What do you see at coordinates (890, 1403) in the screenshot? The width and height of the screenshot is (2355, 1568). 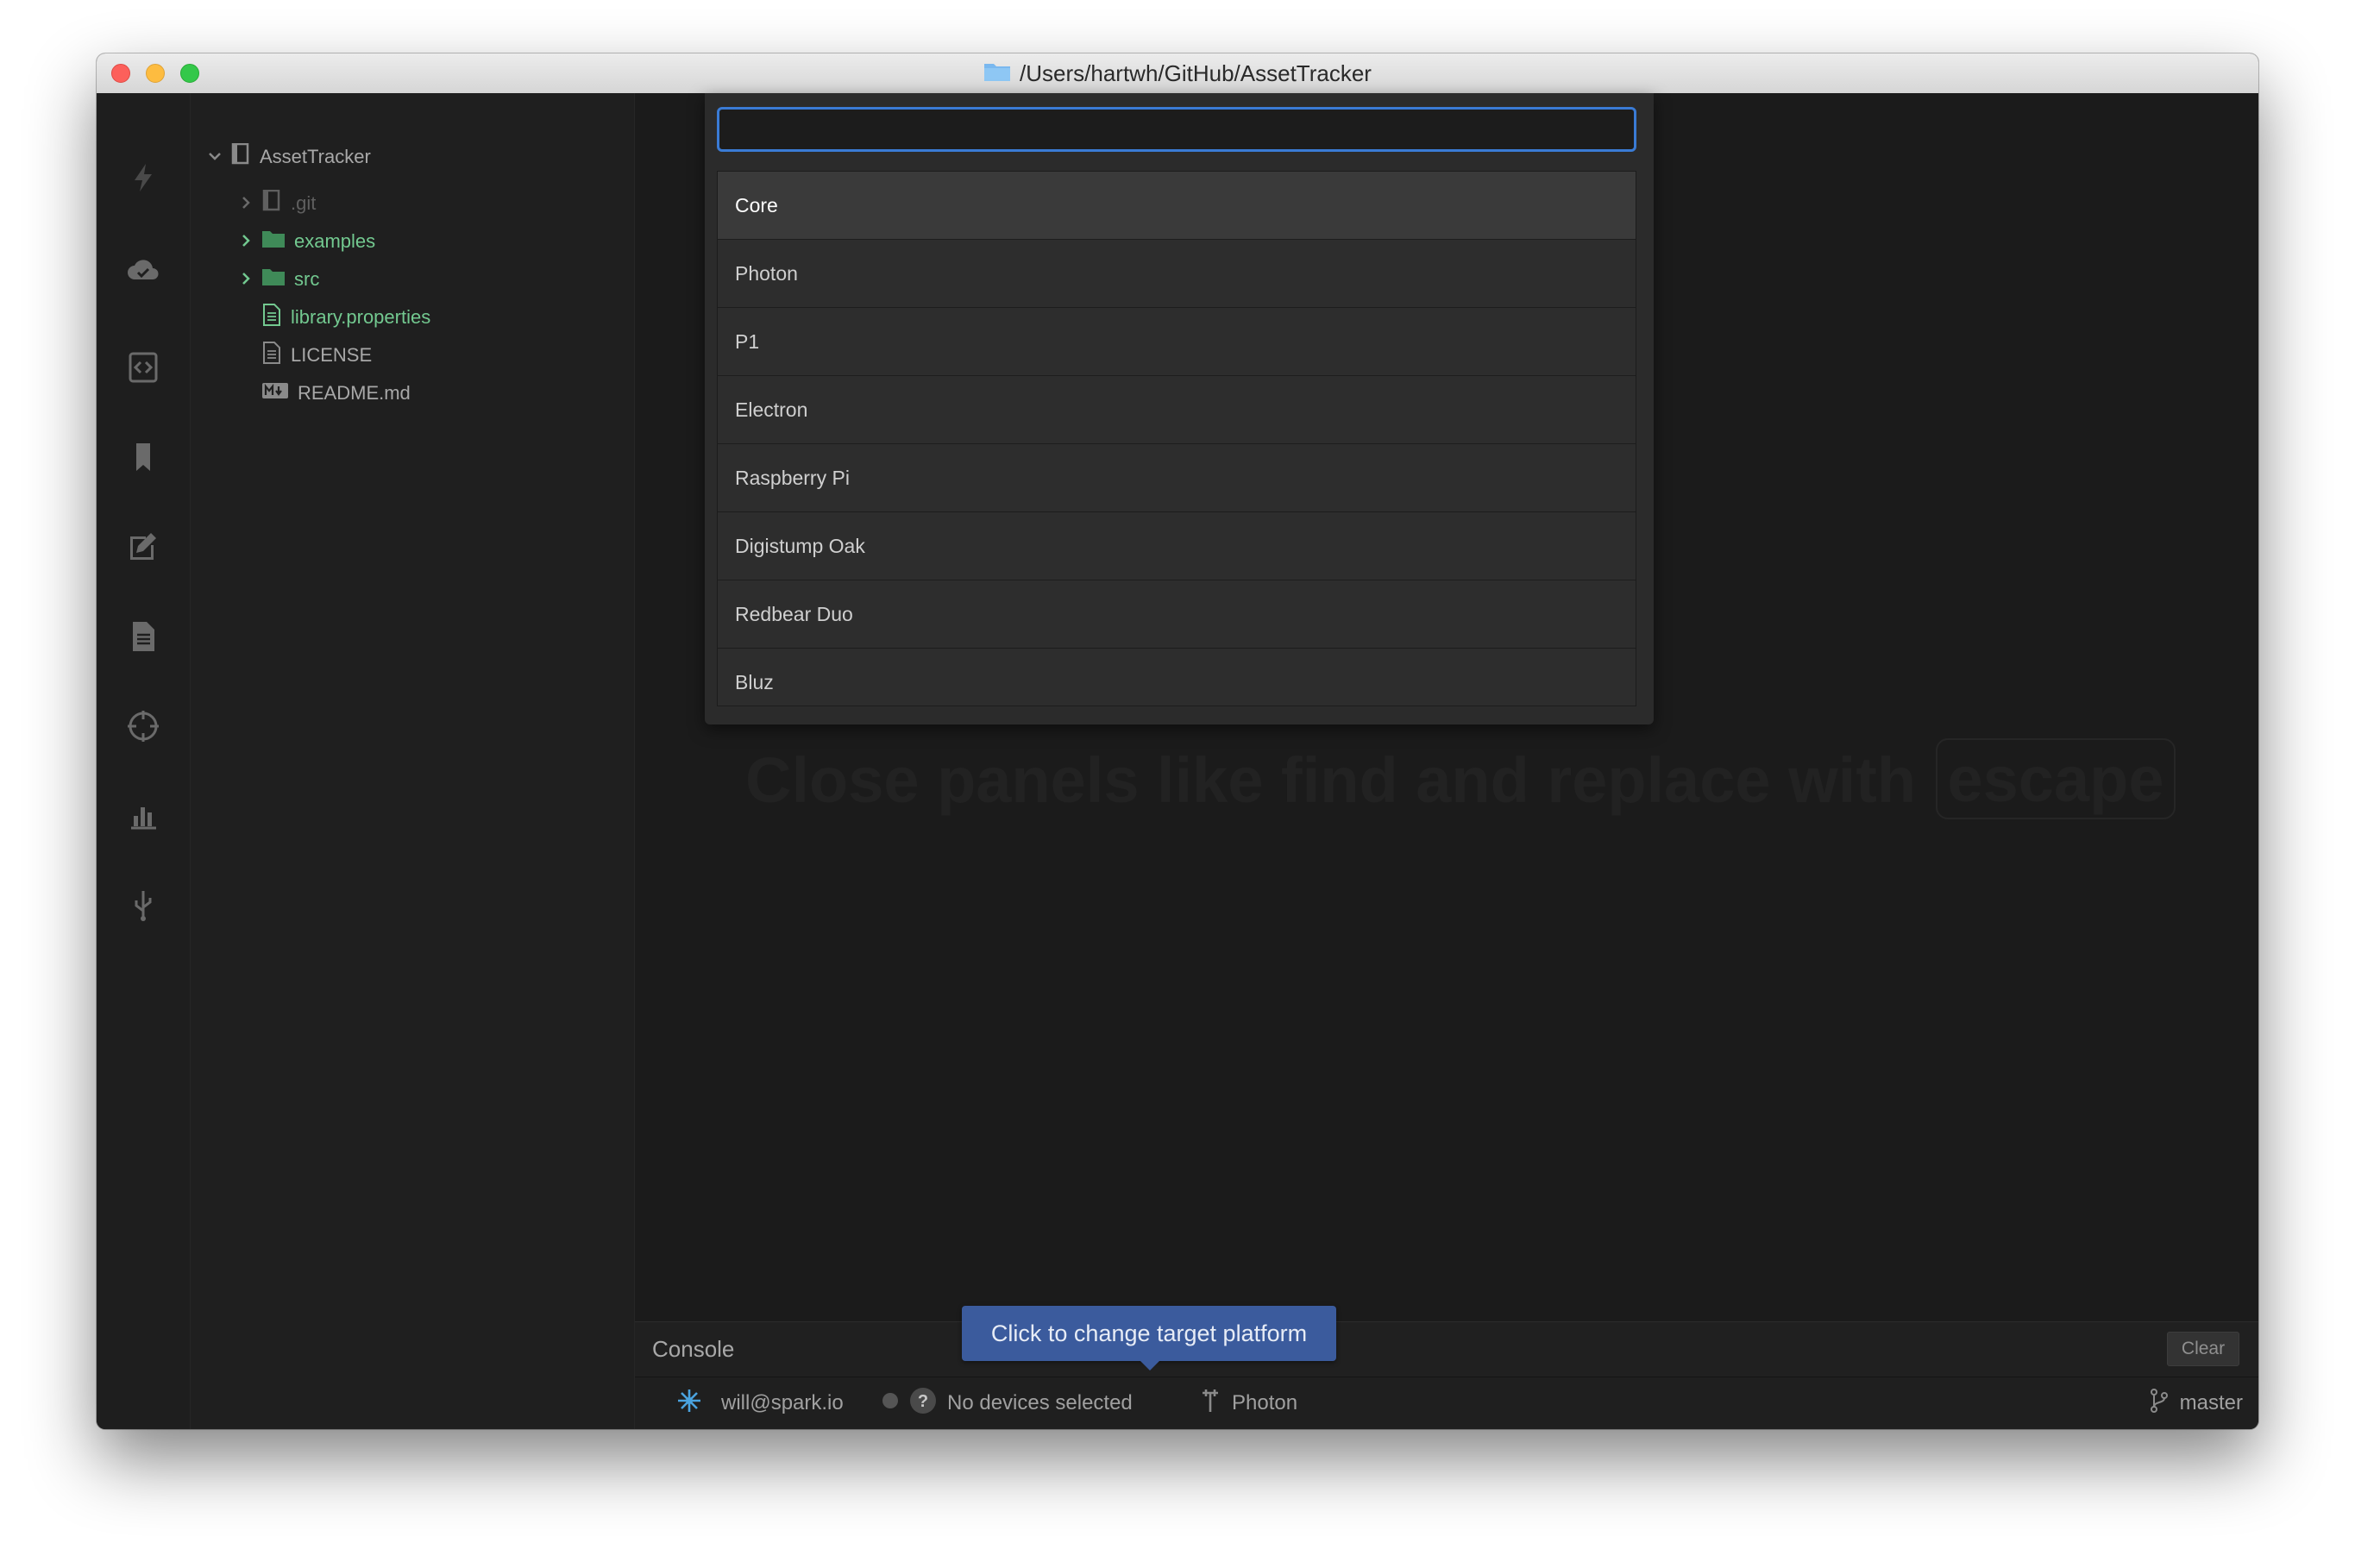 I see `device-status-dot-icon` at bounding box center [890, 1403].